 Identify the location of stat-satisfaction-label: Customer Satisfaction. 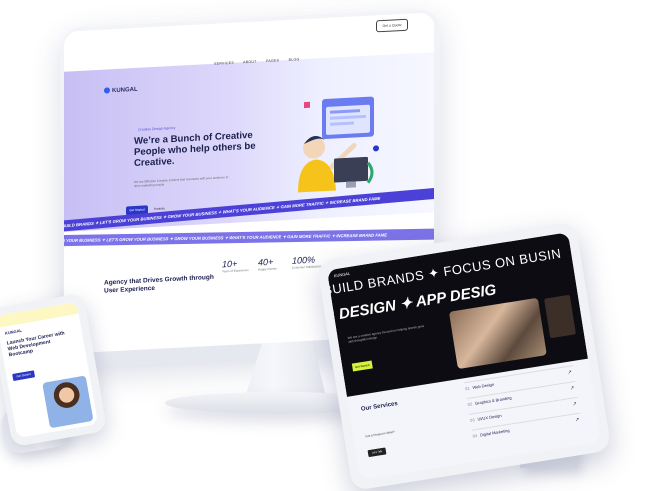
(307, 267).